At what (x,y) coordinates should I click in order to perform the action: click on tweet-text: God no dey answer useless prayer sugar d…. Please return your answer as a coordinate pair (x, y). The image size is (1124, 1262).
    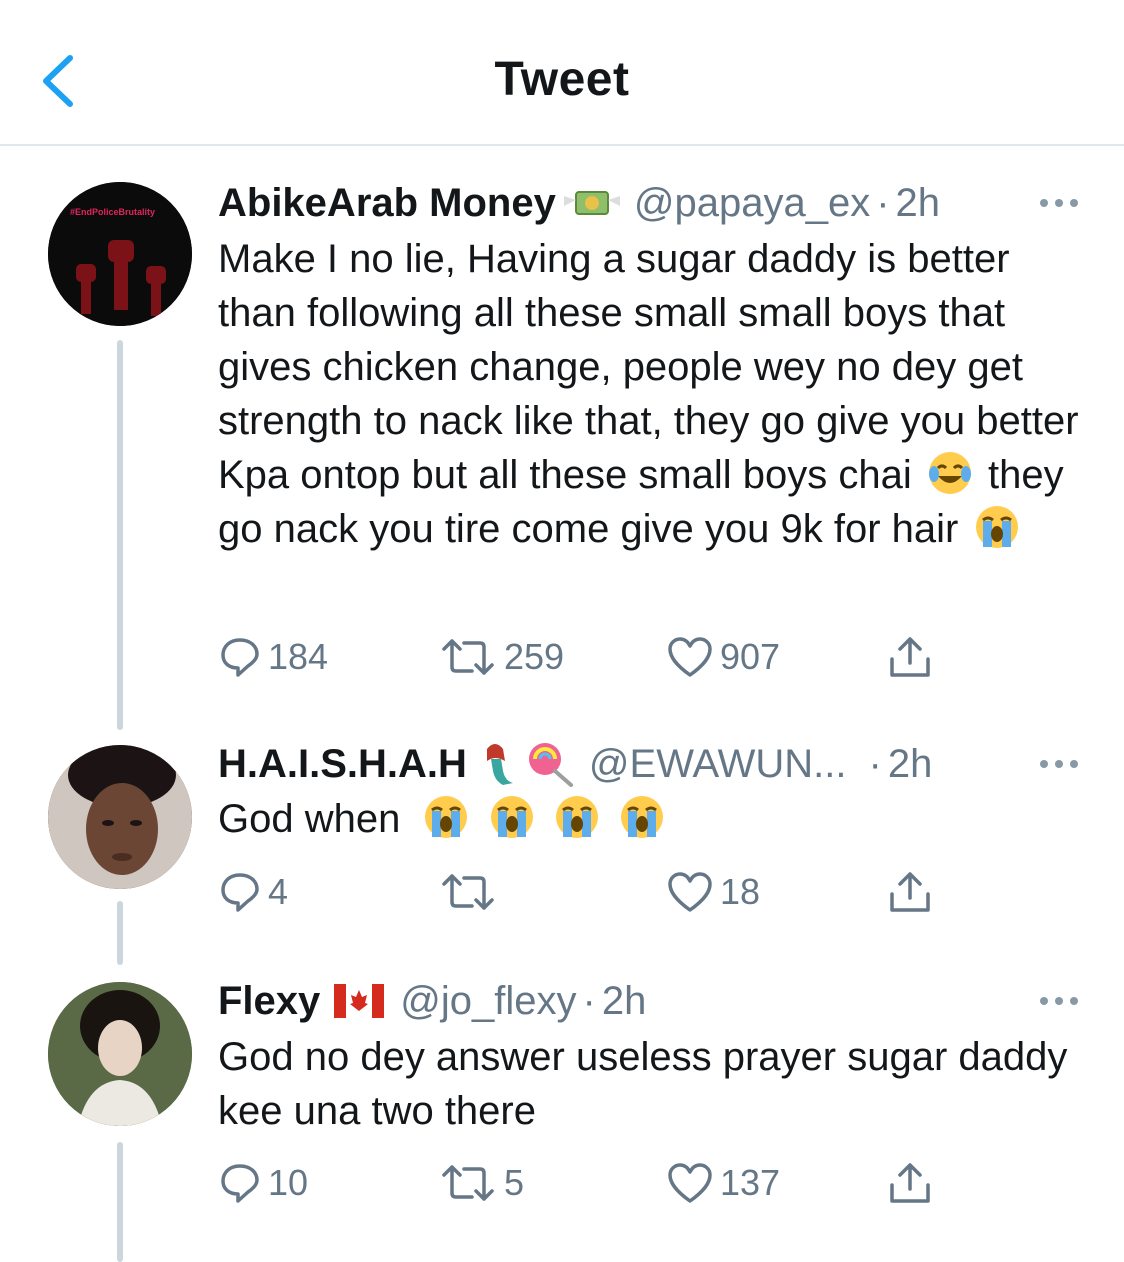
    Looking at the image, I should click on (653, 1084).